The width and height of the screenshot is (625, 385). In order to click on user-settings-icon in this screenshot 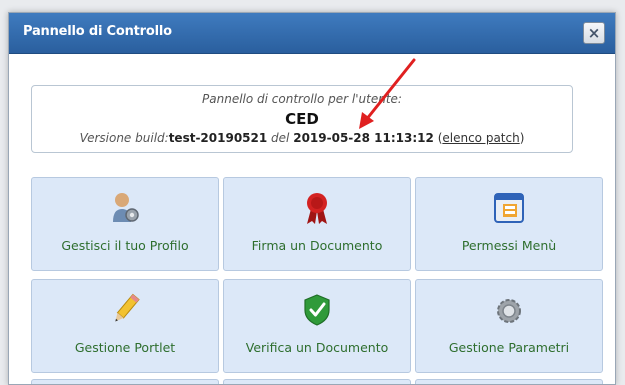, I will do `click(126, 207)`.